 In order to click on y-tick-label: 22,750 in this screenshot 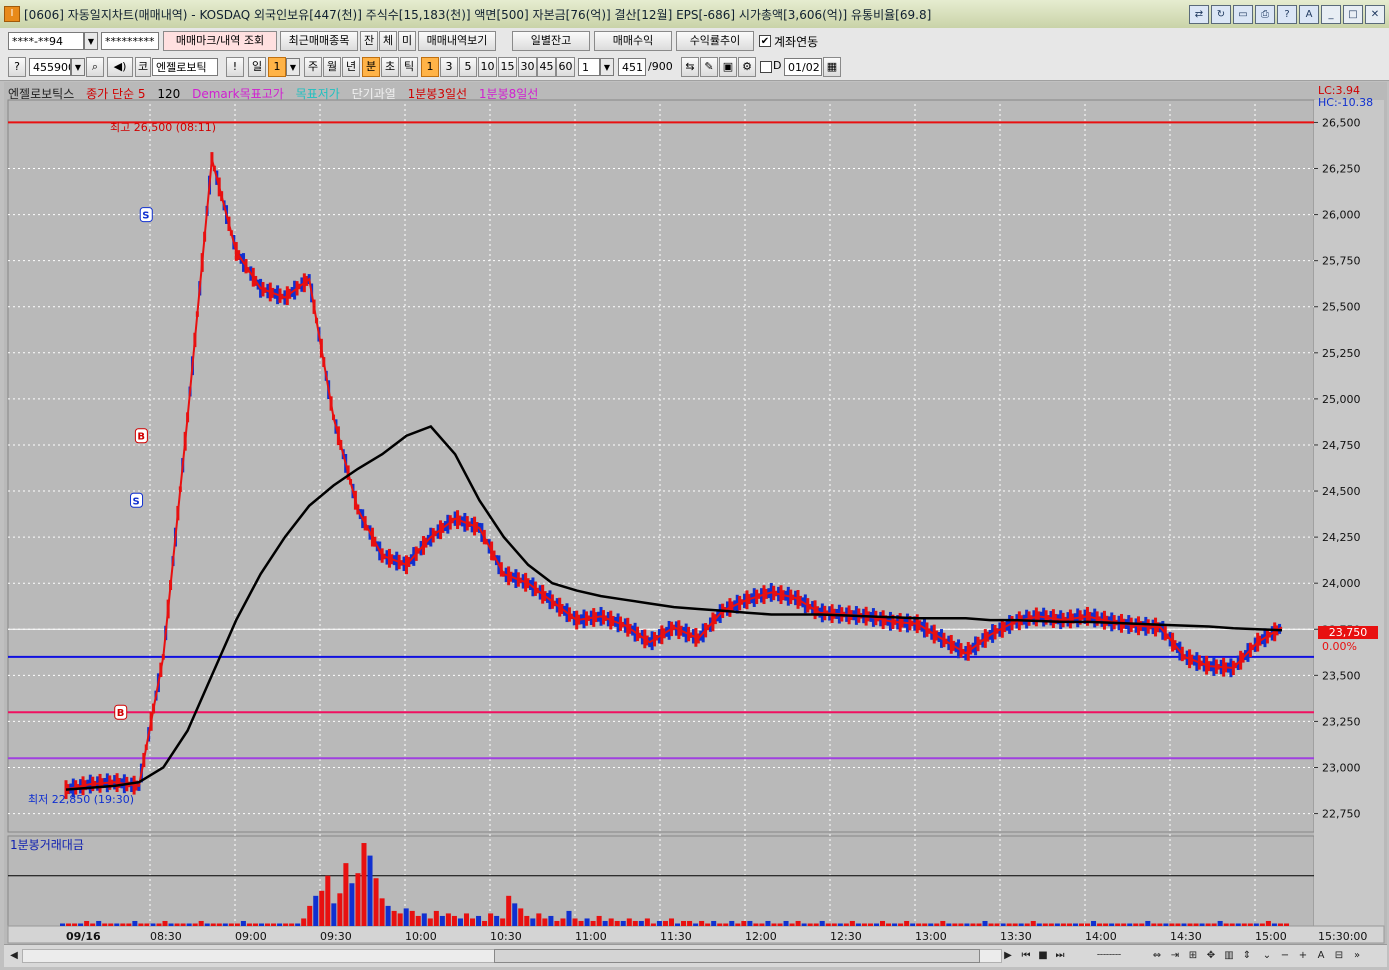, I will do `click(1341, 814)`.